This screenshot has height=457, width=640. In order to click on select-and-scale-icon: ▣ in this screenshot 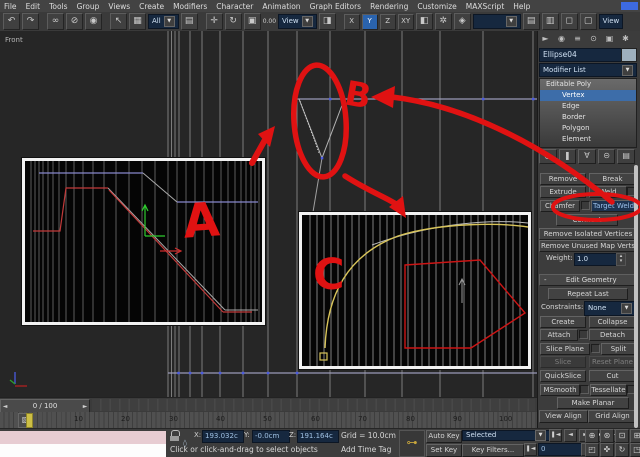, I will do `click(252, 21)`.